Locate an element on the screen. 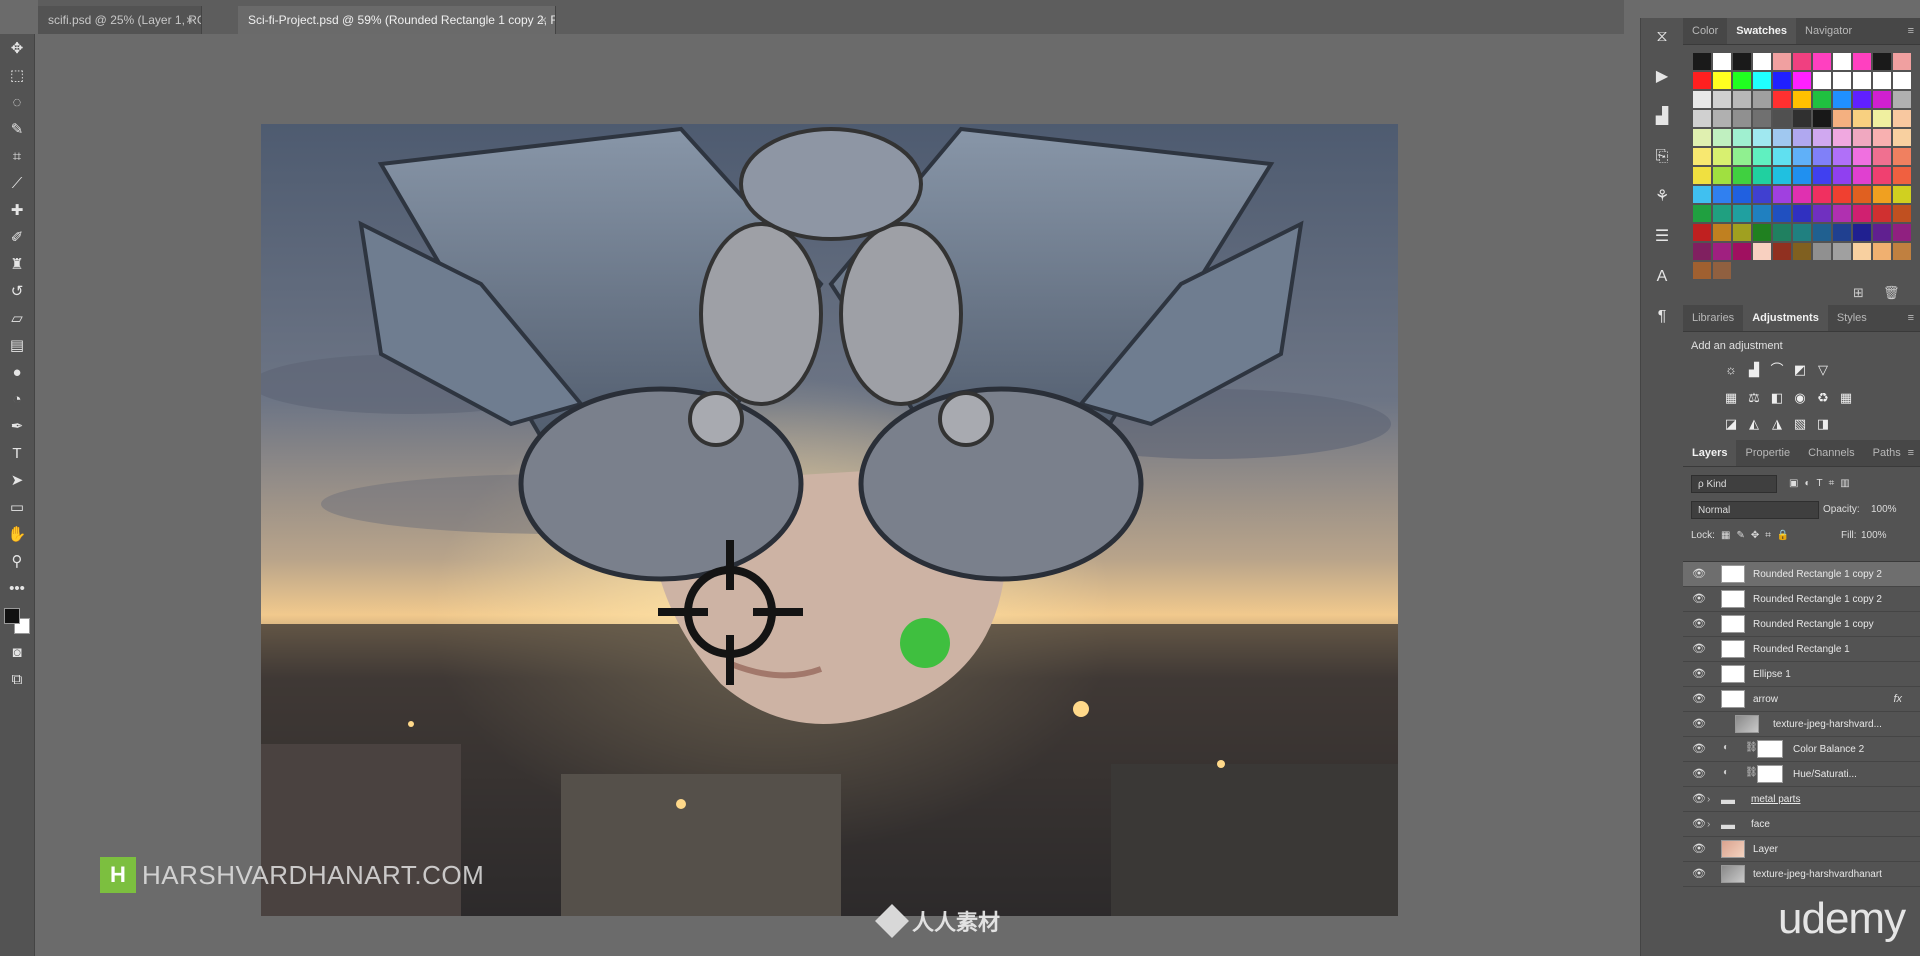  path-select-tool-icon: ➤ is located at coordinates (17, 481).